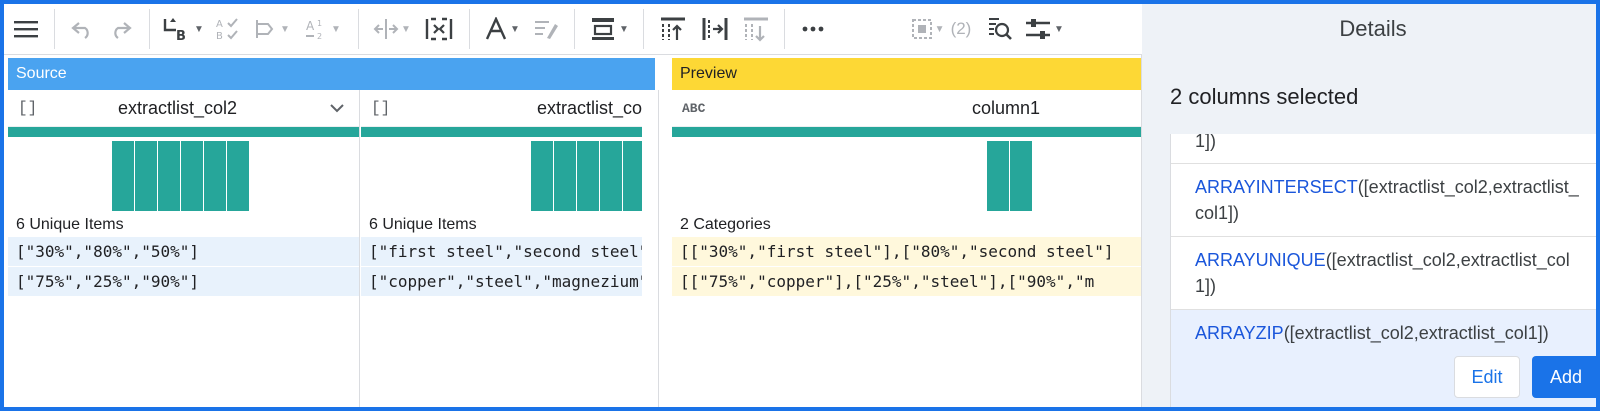  I want to click on source-label: Source, so click(41, 73).